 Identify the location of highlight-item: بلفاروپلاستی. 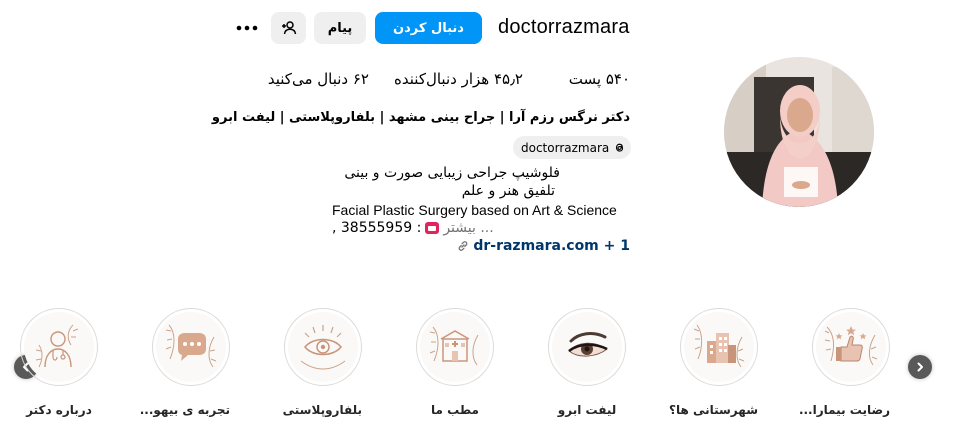
(322, 362).